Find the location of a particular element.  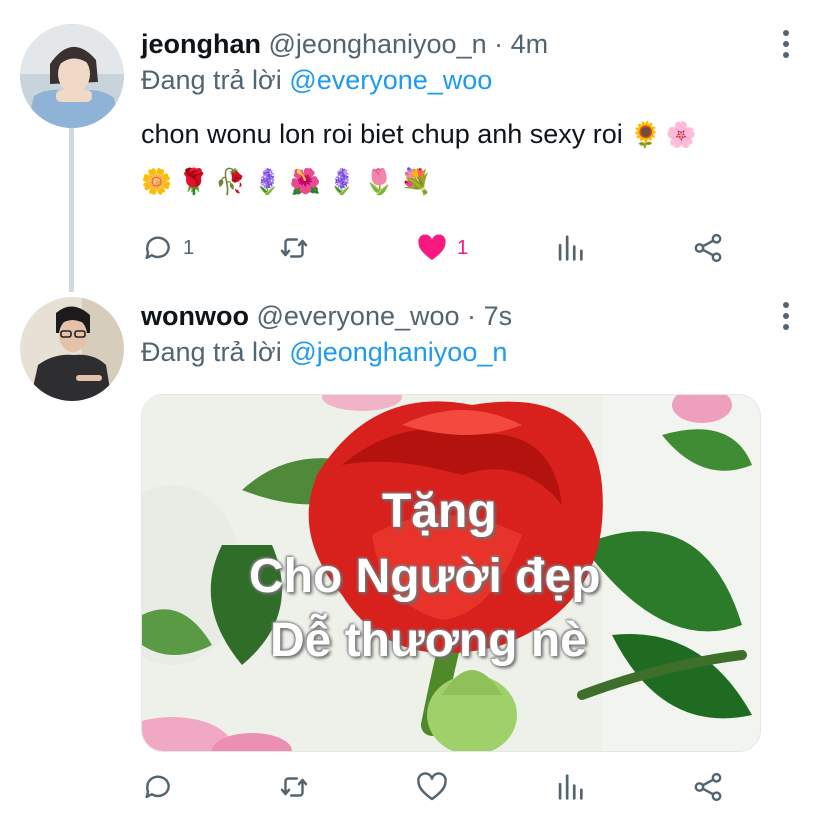

replying-to: Đang trả lời @jeonghaniyoo_n is located at coordinates (324, 352).